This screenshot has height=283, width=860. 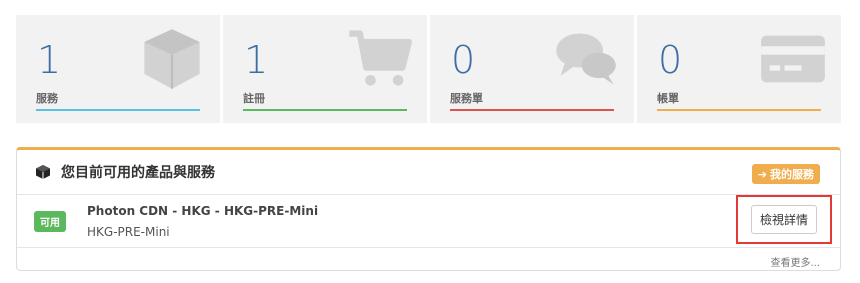 I want to click on view-details-button: 檢視詳情, so click(x=783, y=219).